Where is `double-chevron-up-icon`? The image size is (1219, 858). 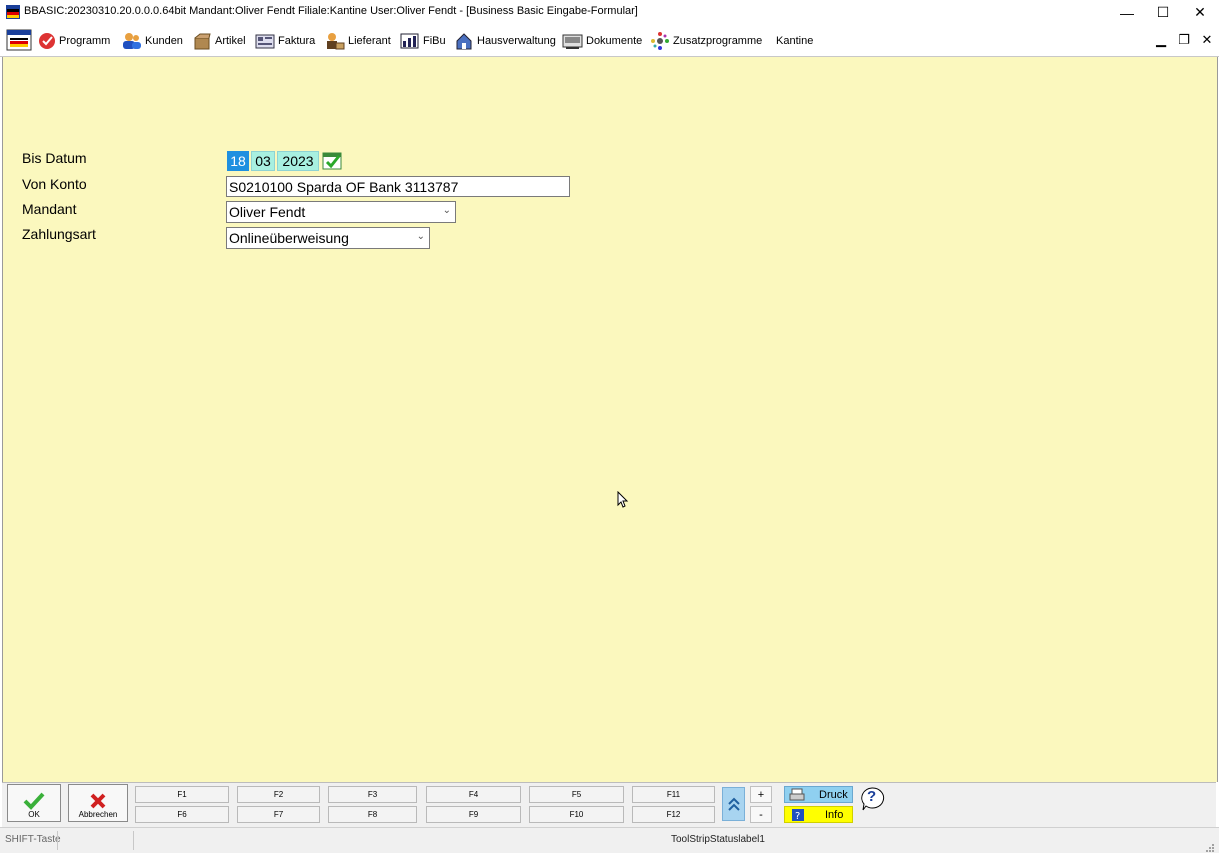 double-chevron-up-icon is located at coordinates (733, 804).